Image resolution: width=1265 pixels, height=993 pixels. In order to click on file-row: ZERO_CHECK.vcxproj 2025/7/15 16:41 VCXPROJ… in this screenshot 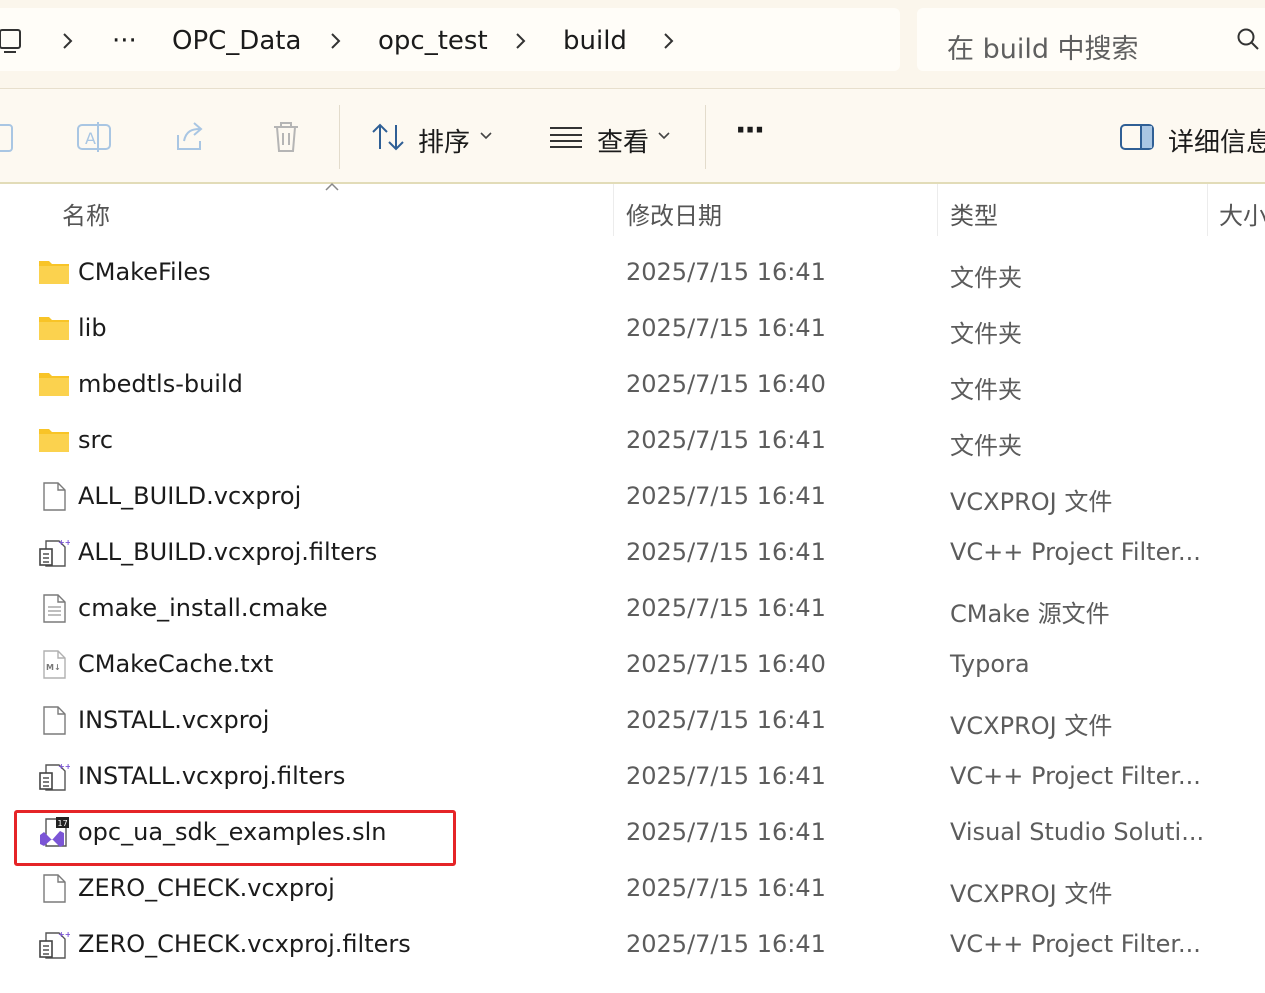, I will do `click(632, 888)`.